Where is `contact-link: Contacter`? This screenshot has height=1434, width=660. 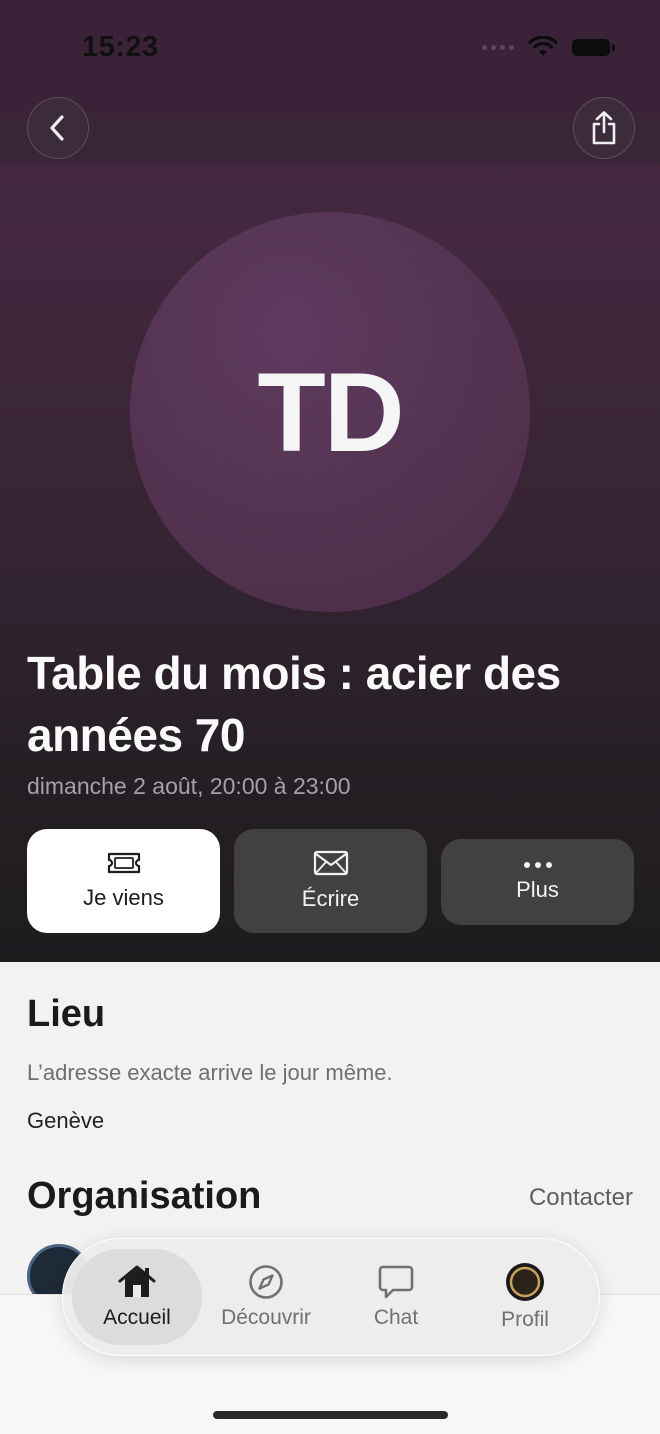 contact-link: Contacter is located at coordinates (581, 1198).